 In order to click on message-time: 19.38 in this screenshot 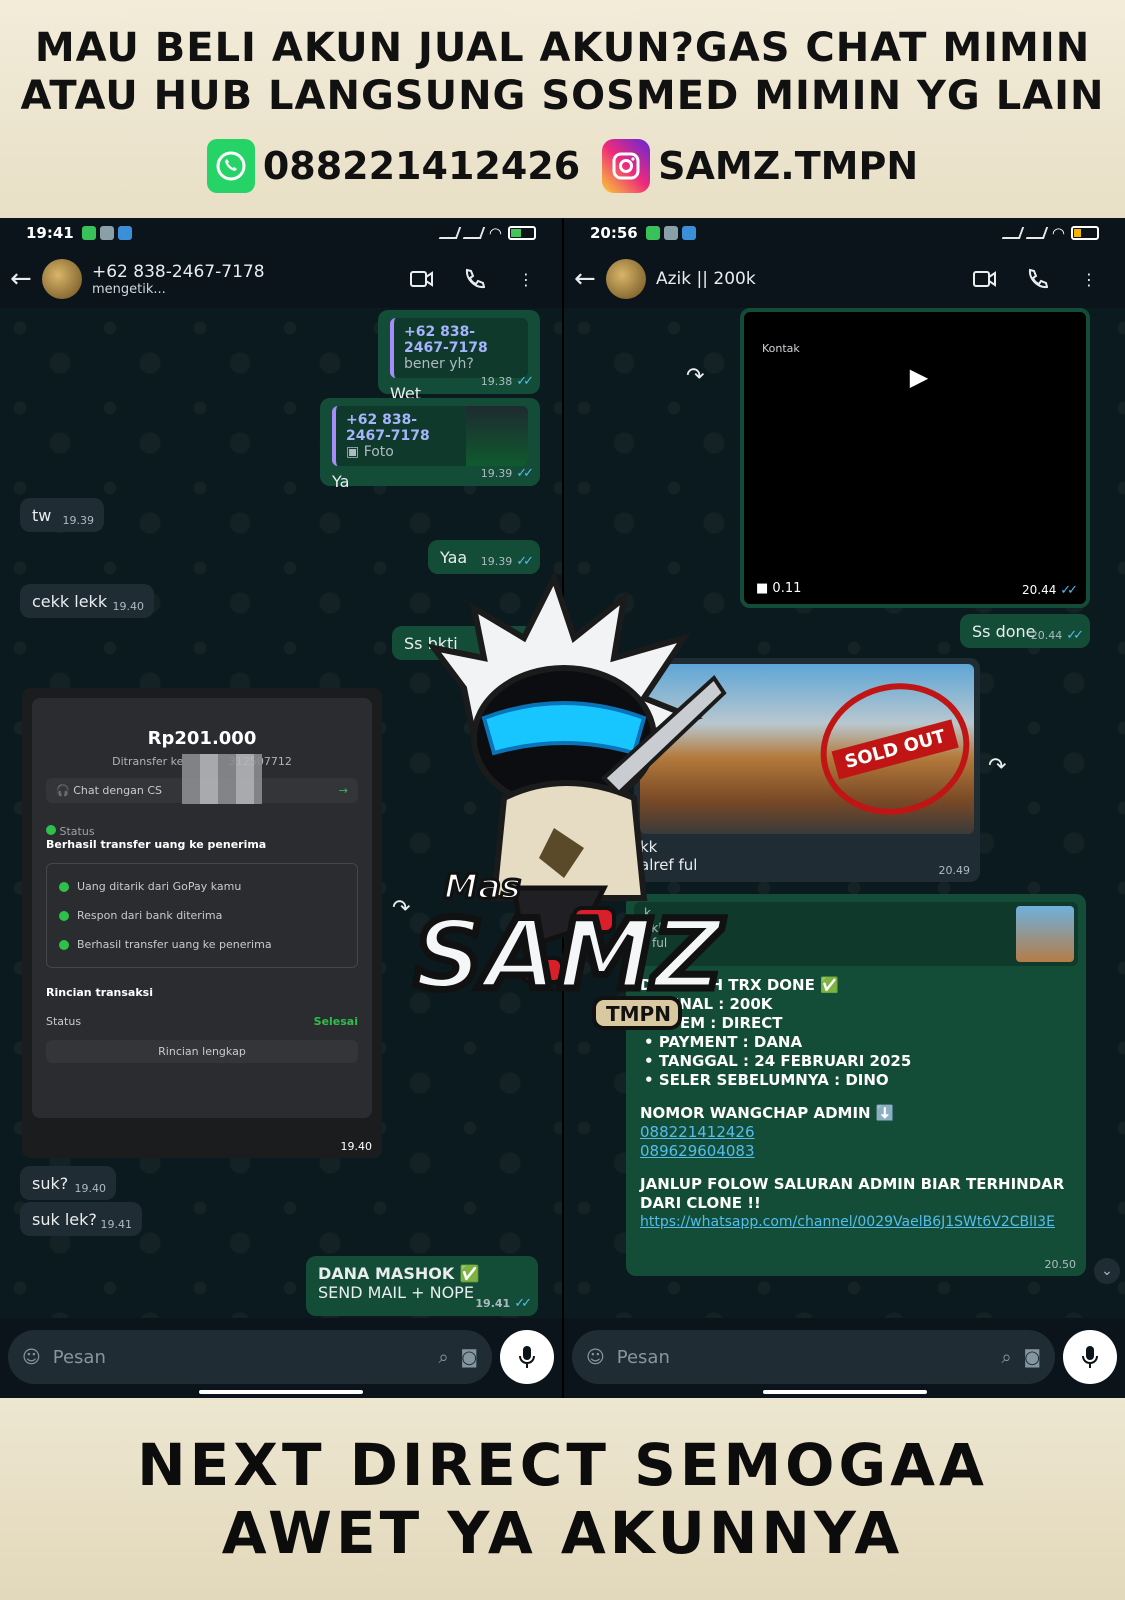, I will do `click(496, 381)`.